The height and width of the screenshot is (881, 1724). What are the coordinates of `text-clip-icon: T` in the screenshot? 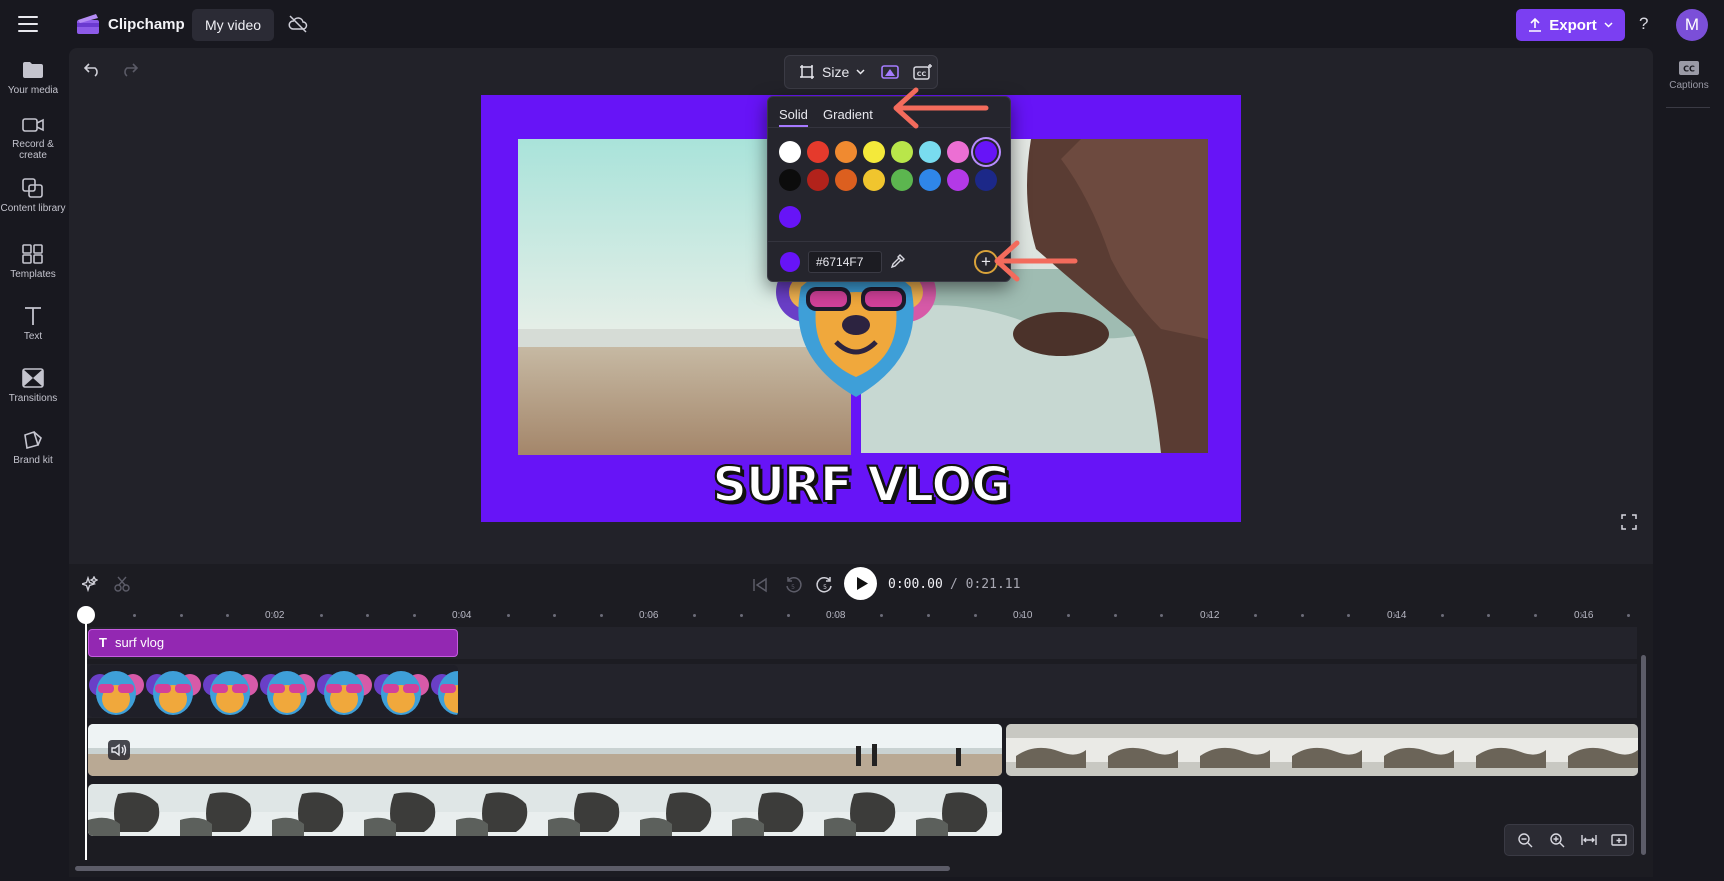 It's located at (103, 642).